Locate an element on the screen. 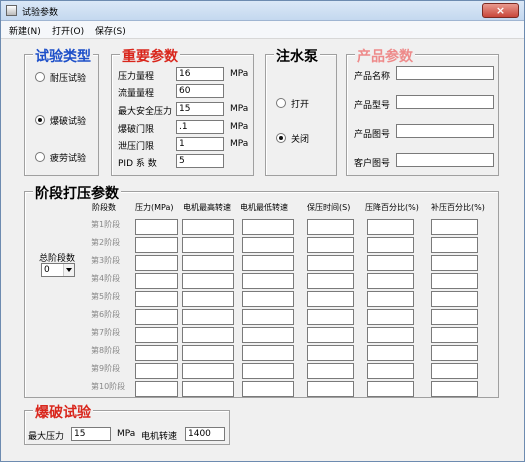 This screenshot has height=462, width=525. burst-threshold-field: .1 is located at coordinates (200, 127).